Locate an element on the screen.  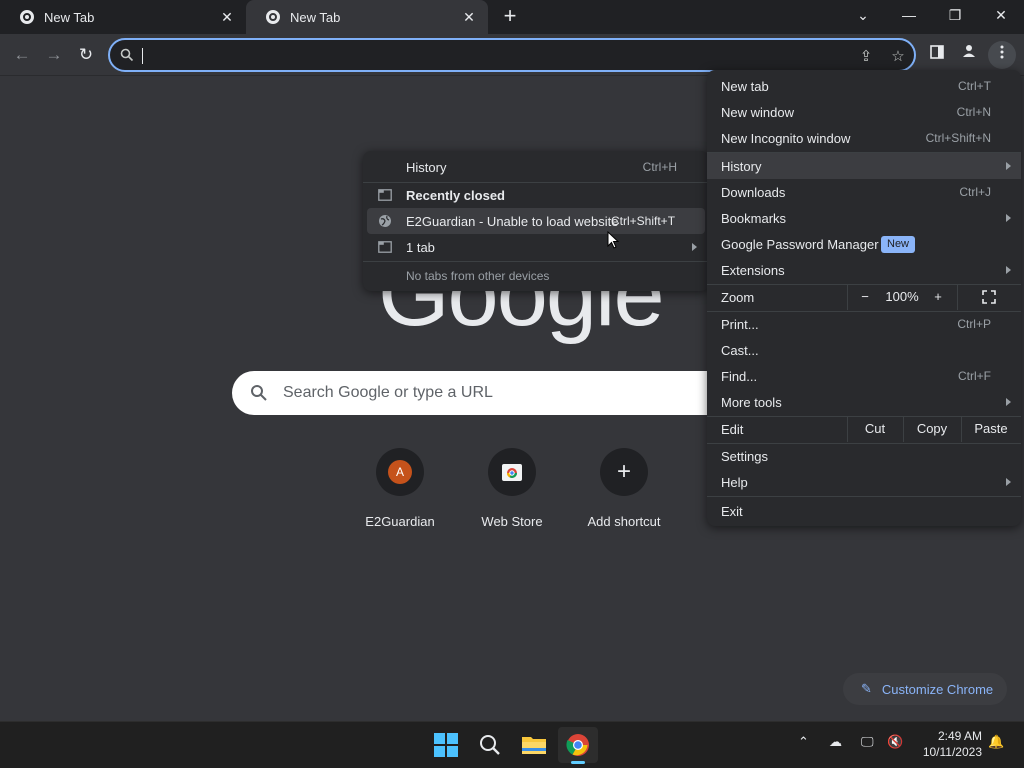
zoom-divider is located at coordinates (957, 297).